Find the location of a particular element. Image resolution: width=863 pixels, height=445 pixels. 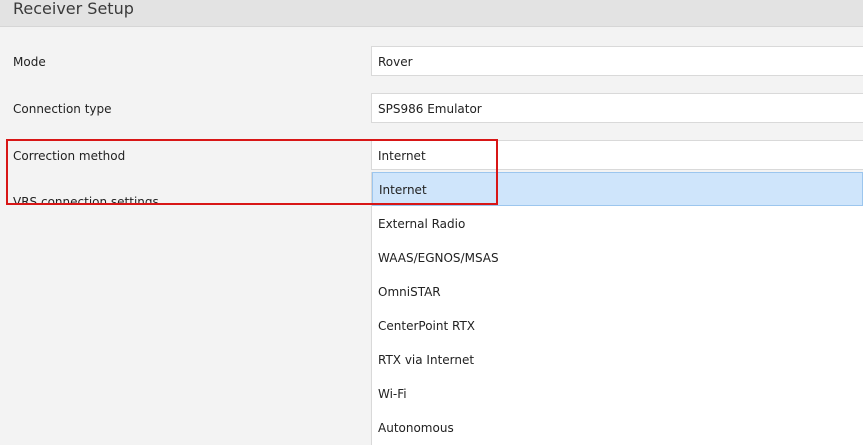

option-label: External Radio is located at coordinates (422, 224).